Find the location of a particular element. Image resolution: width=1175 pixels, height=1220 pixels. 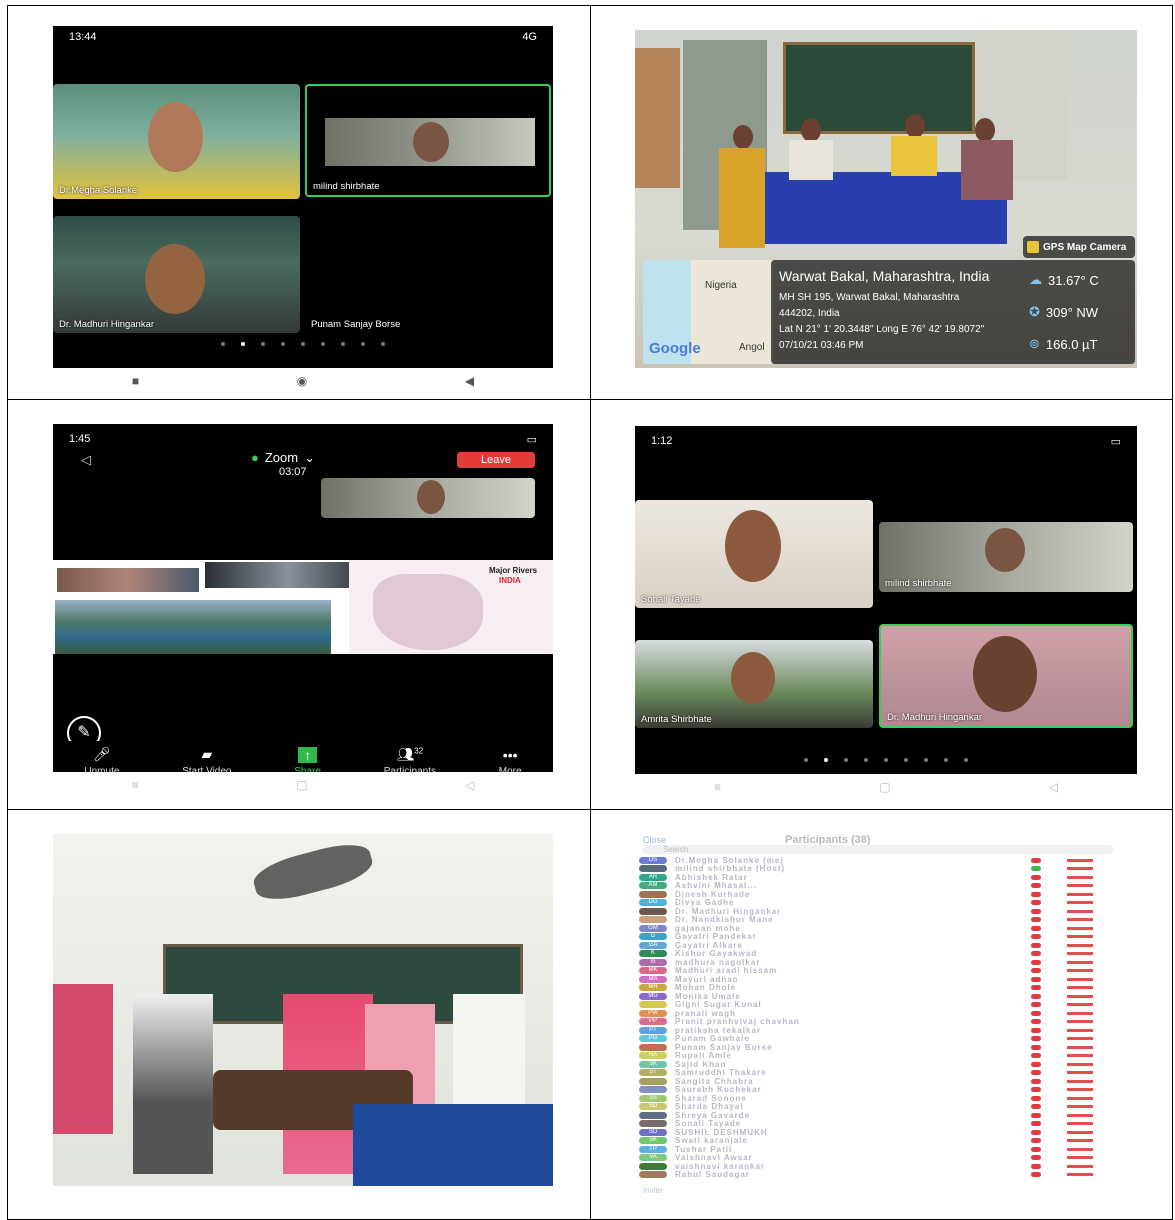

leave-button: Leave is located at coordinates (496, 460).